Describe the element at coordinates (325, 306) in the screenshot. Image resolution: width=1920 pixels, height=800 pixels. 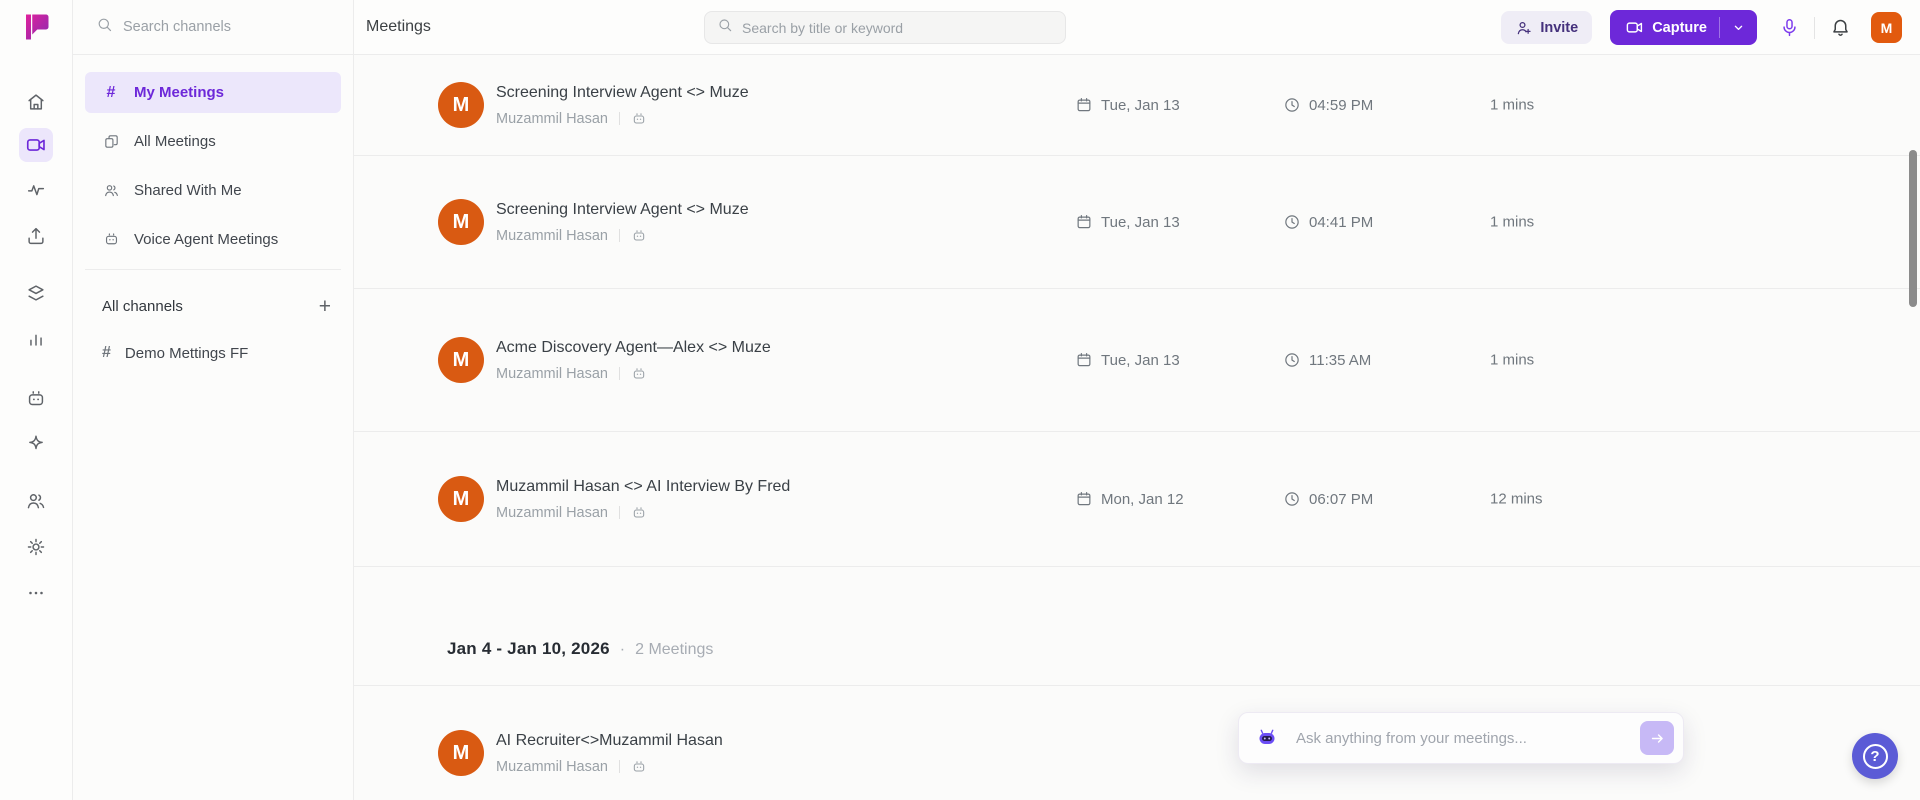
I see `add-channel-icon: +` at that location.